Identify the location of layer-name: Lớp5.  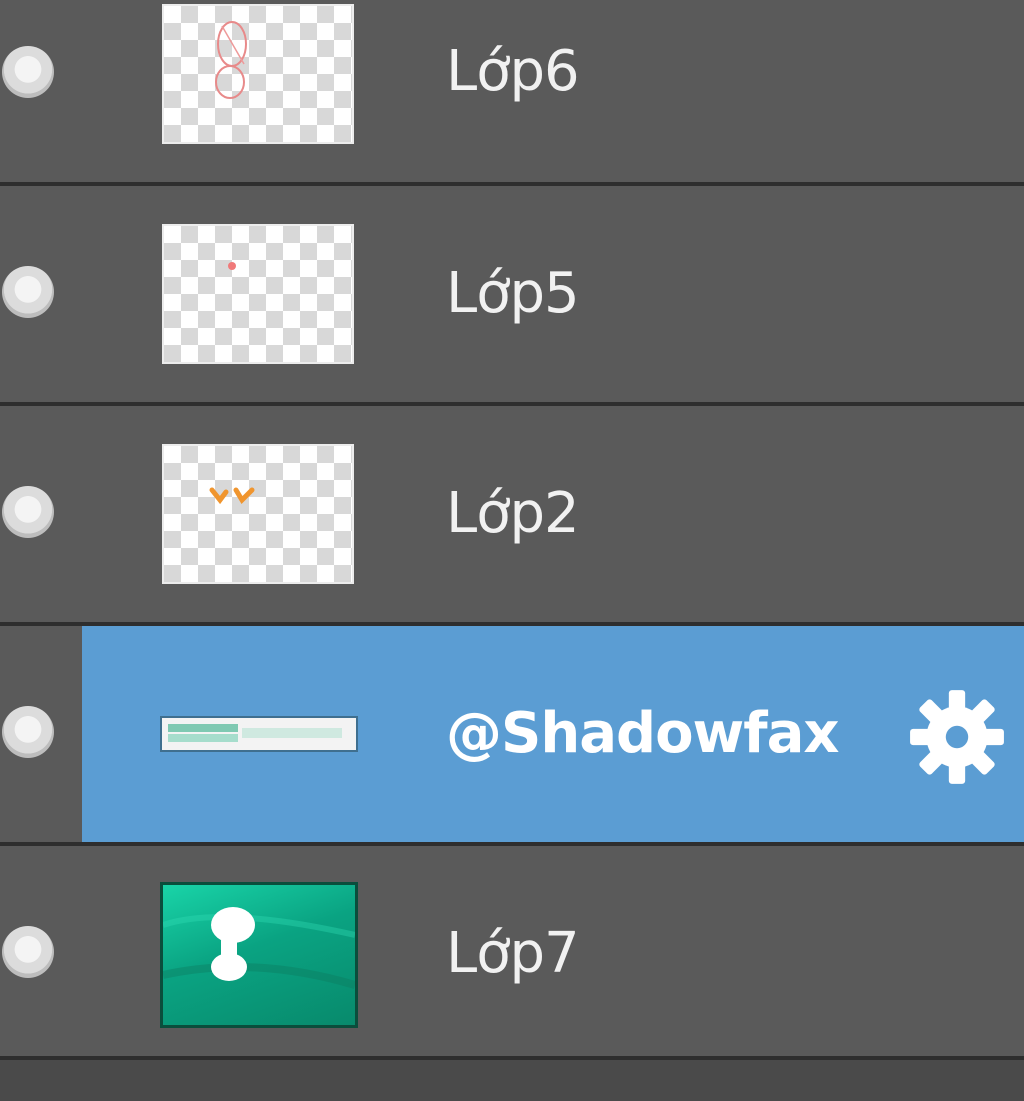
(513, 293).